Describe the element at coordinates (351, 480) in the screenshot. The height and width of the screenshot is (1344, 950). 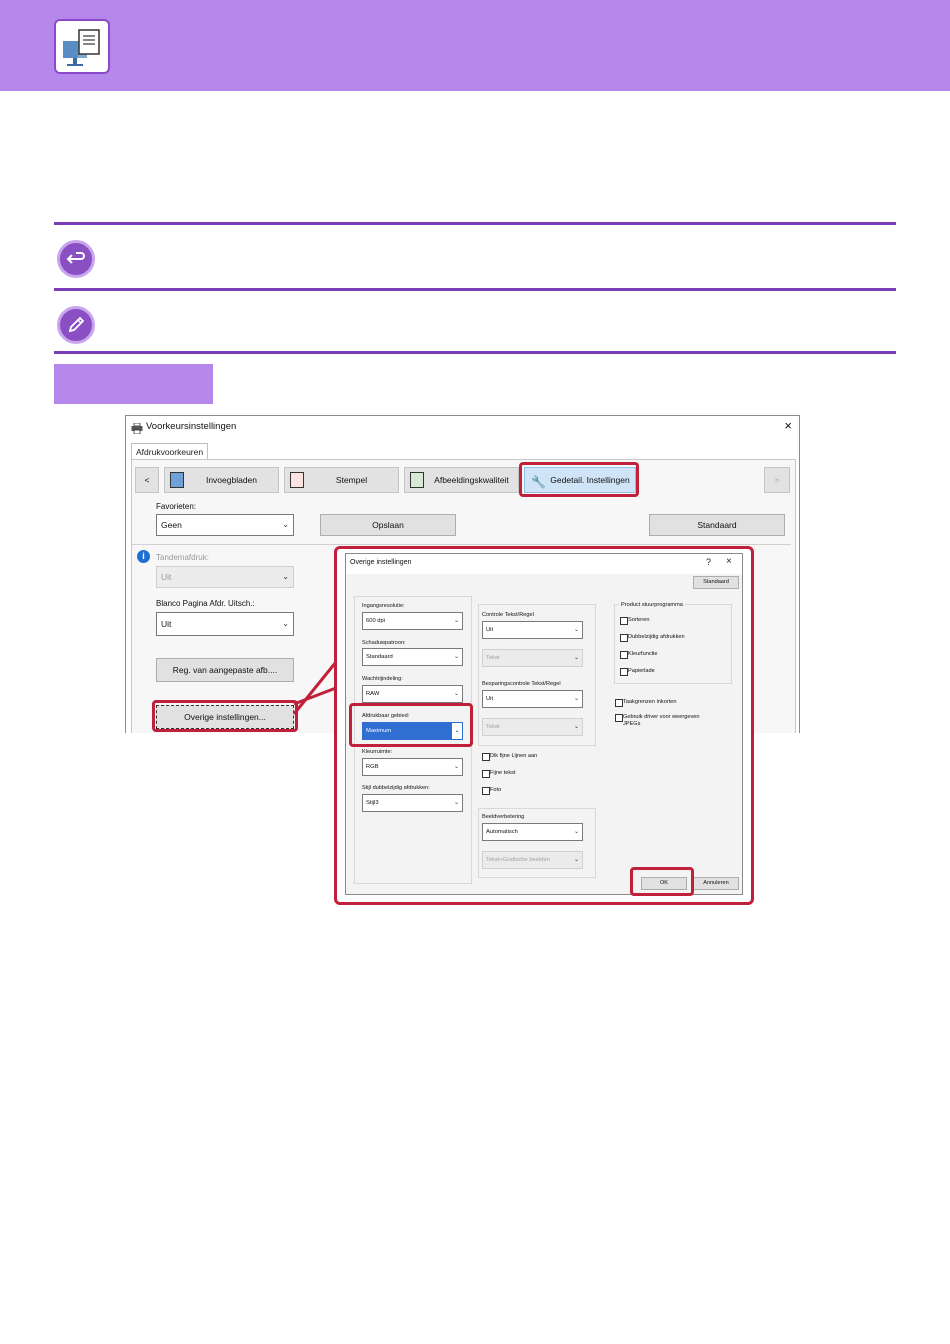
I see `tab-label: Stempel` at that location.